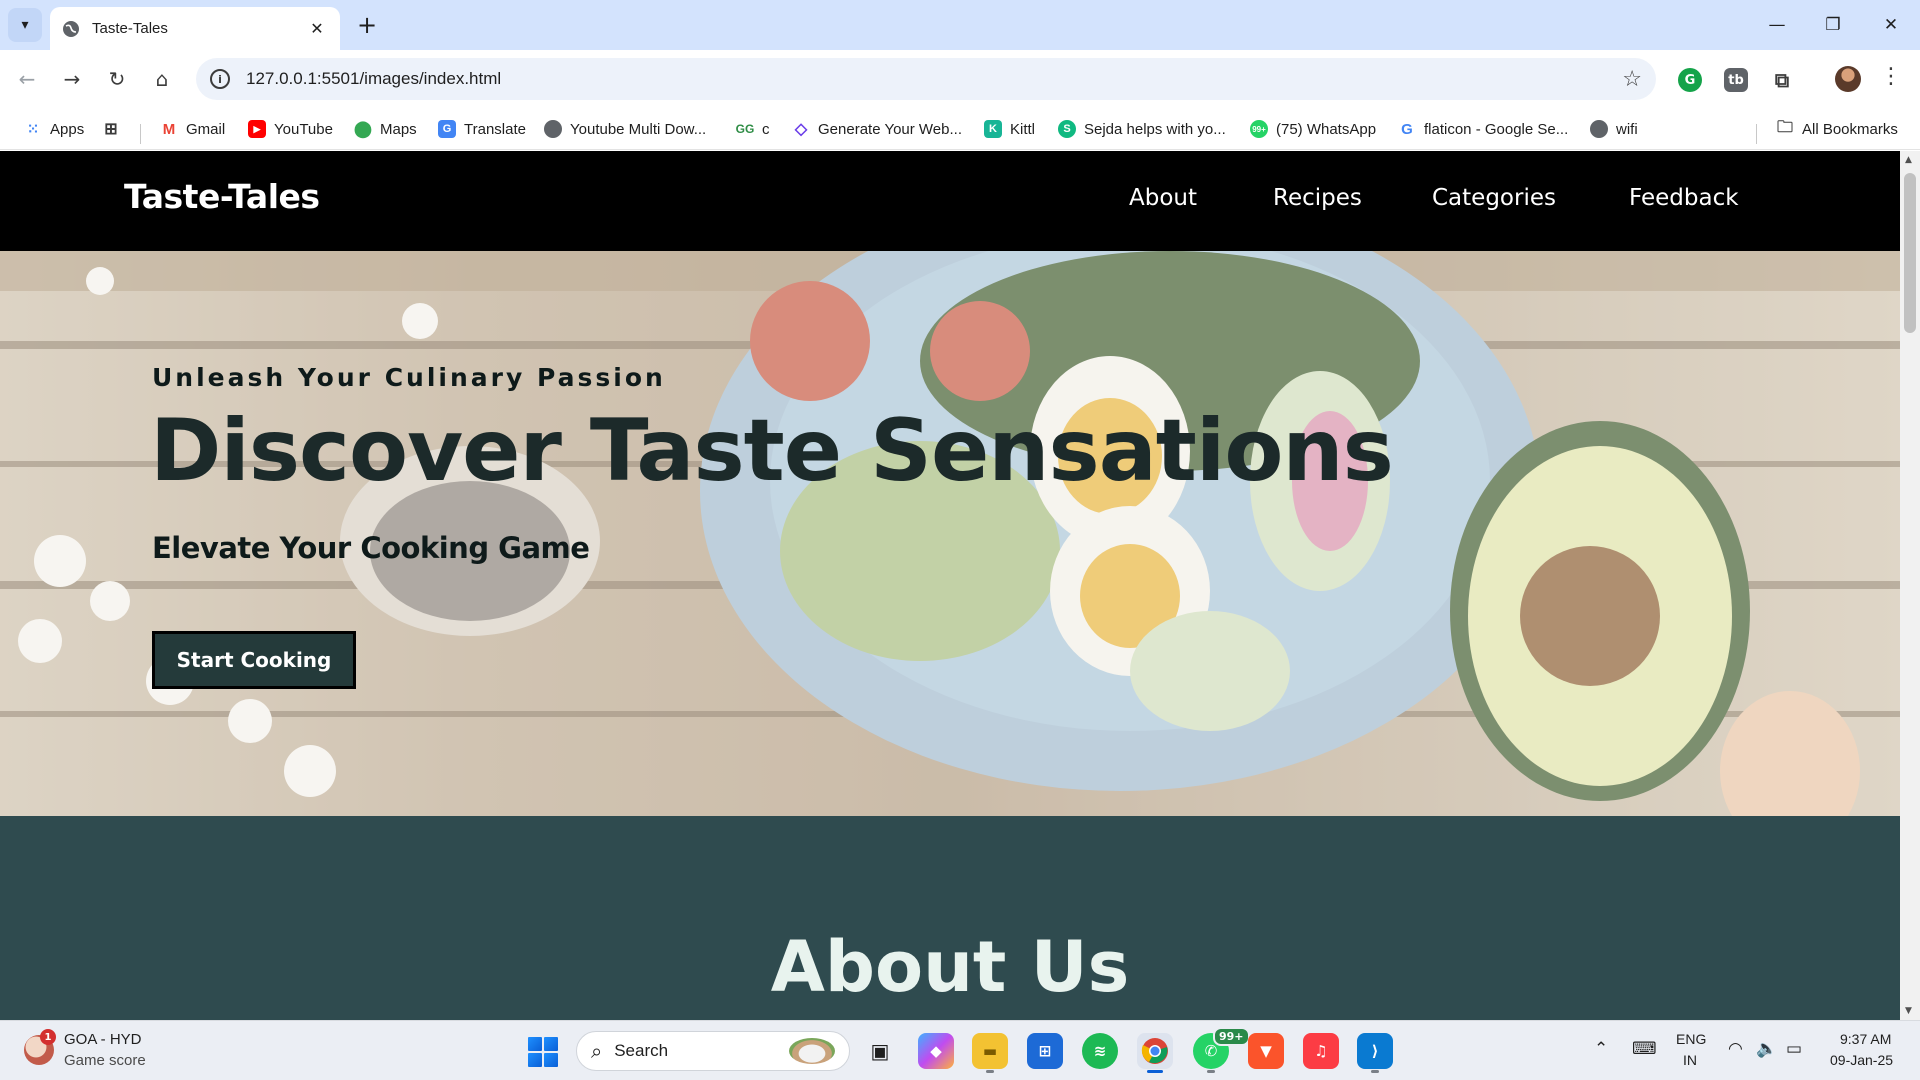  What do you see at coordinates (1891, 76) in the screenshot?
I see `browser-menu-icon: ⋮` at bounding box center [1891, 76].